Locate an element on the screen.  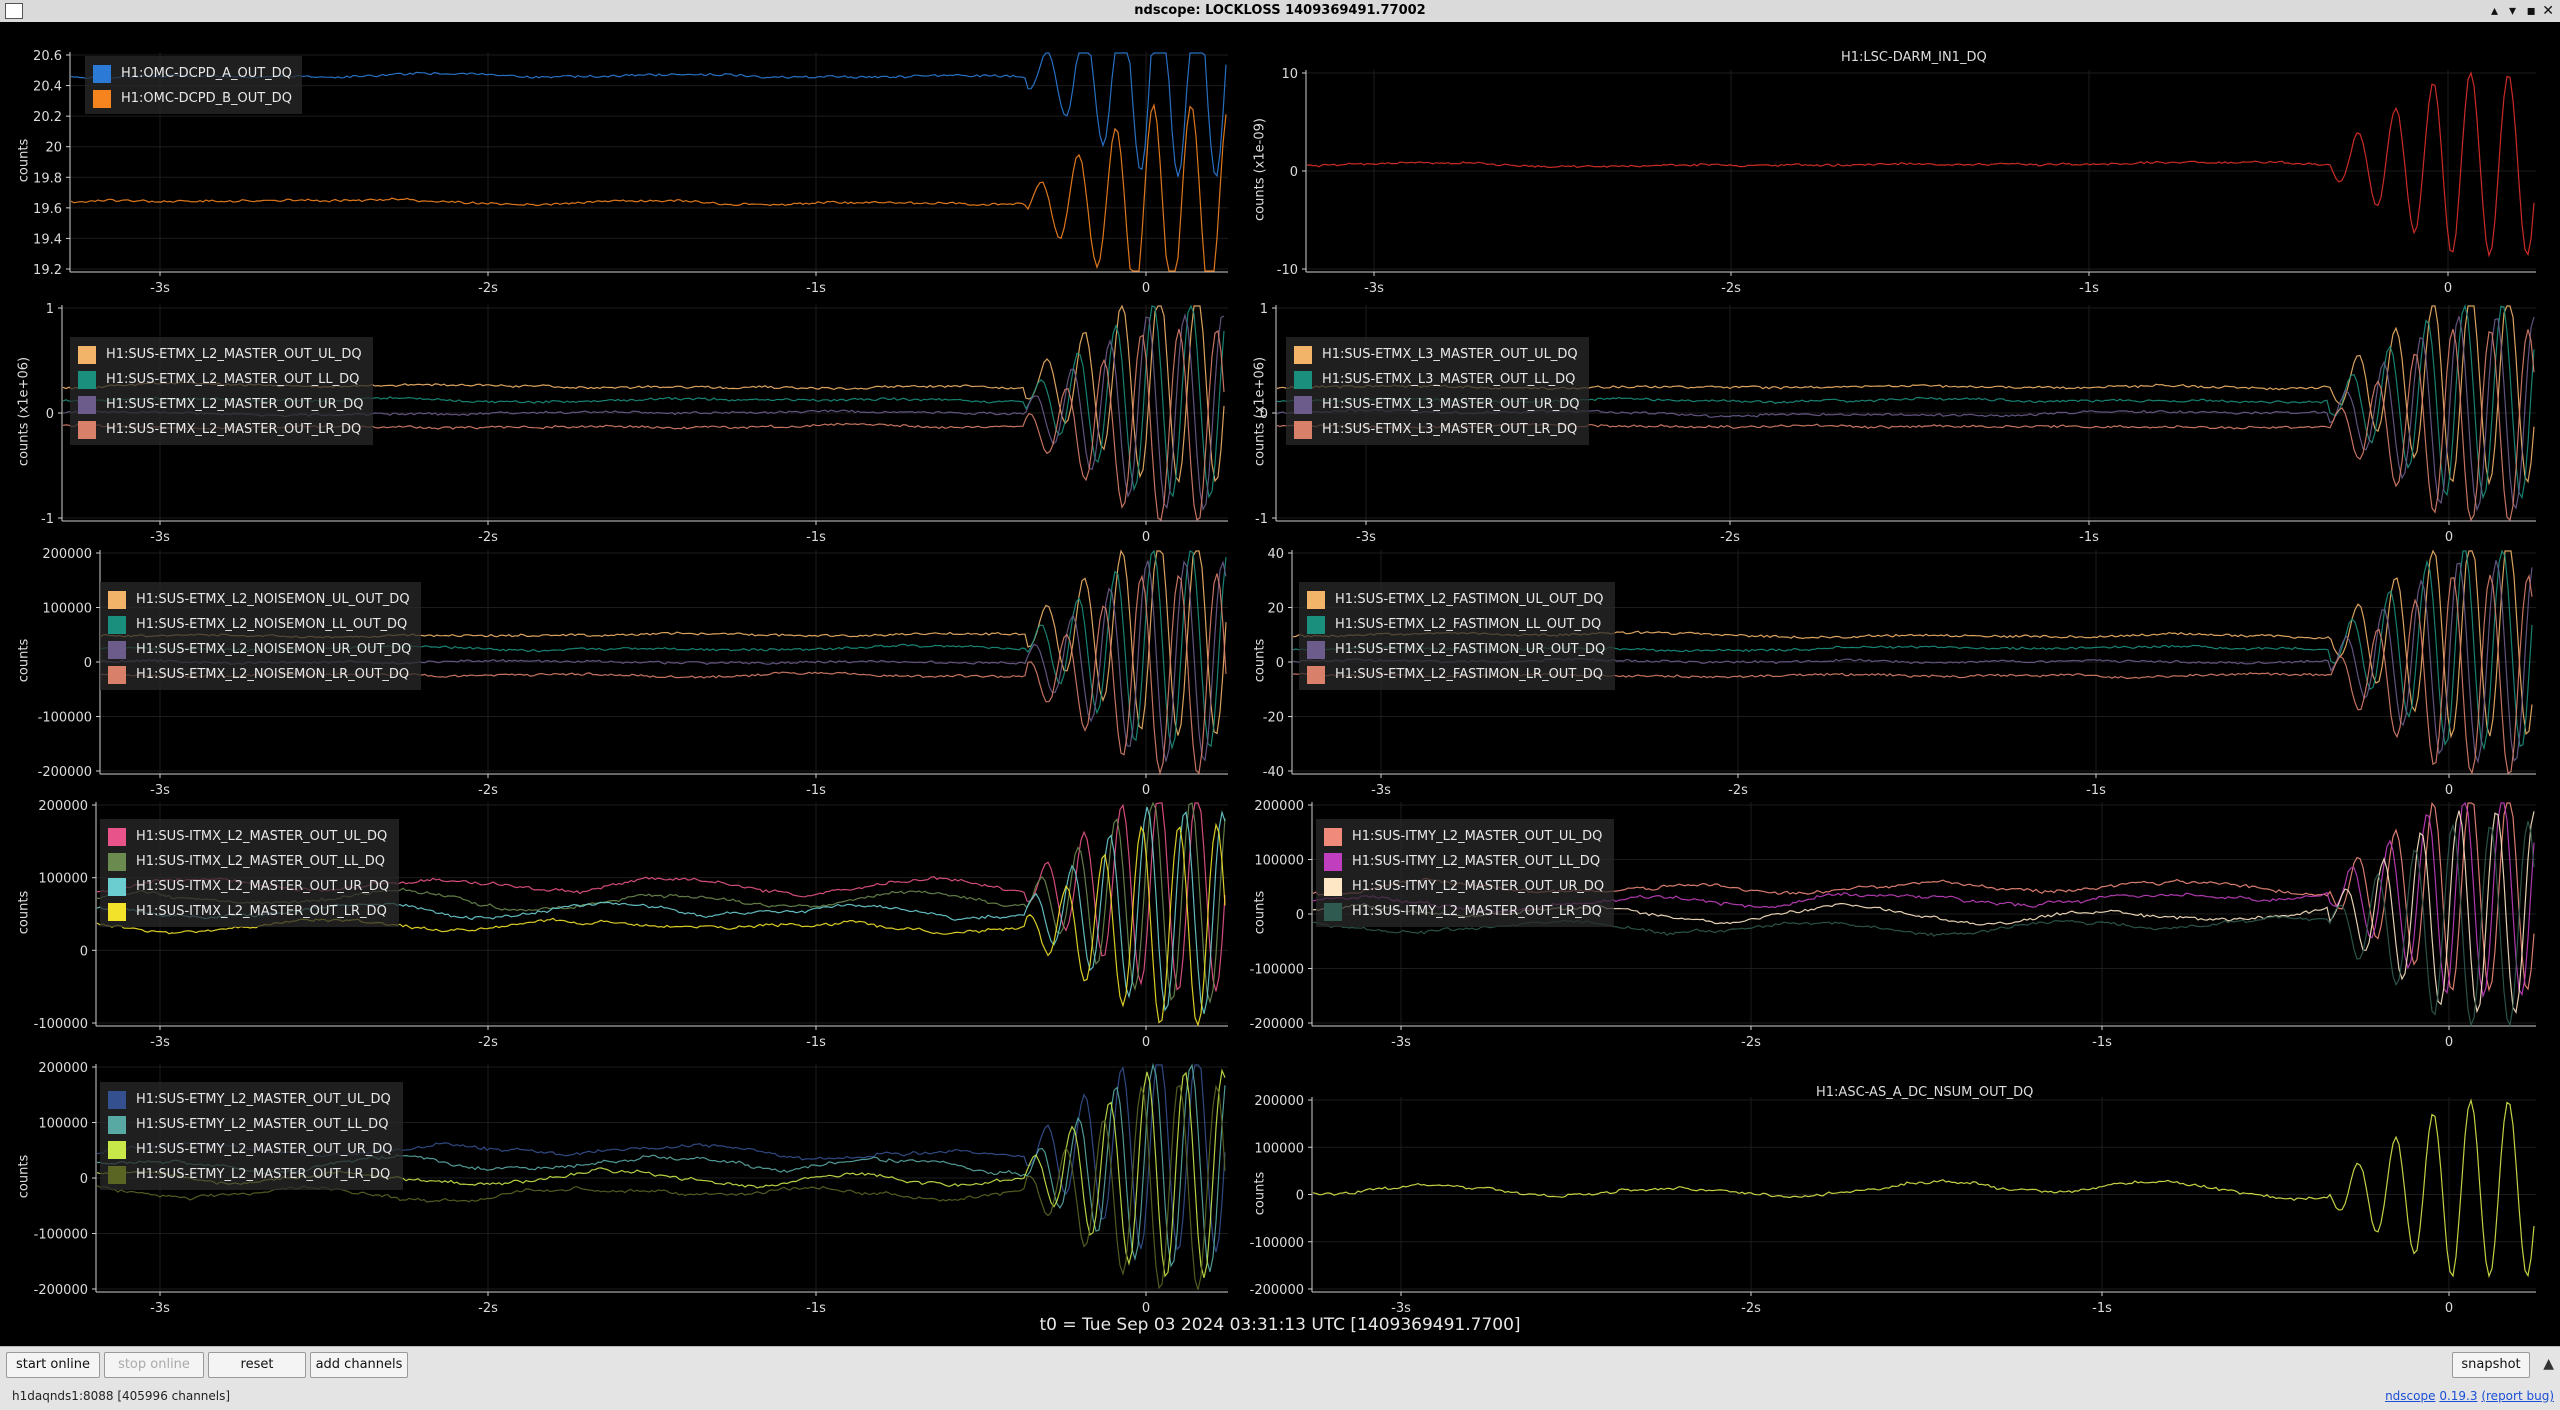
legend-entry: H1:SUS-ETMX_L3_MASTER_OUT_UL_DQ is located at coordinates (1436, 354).